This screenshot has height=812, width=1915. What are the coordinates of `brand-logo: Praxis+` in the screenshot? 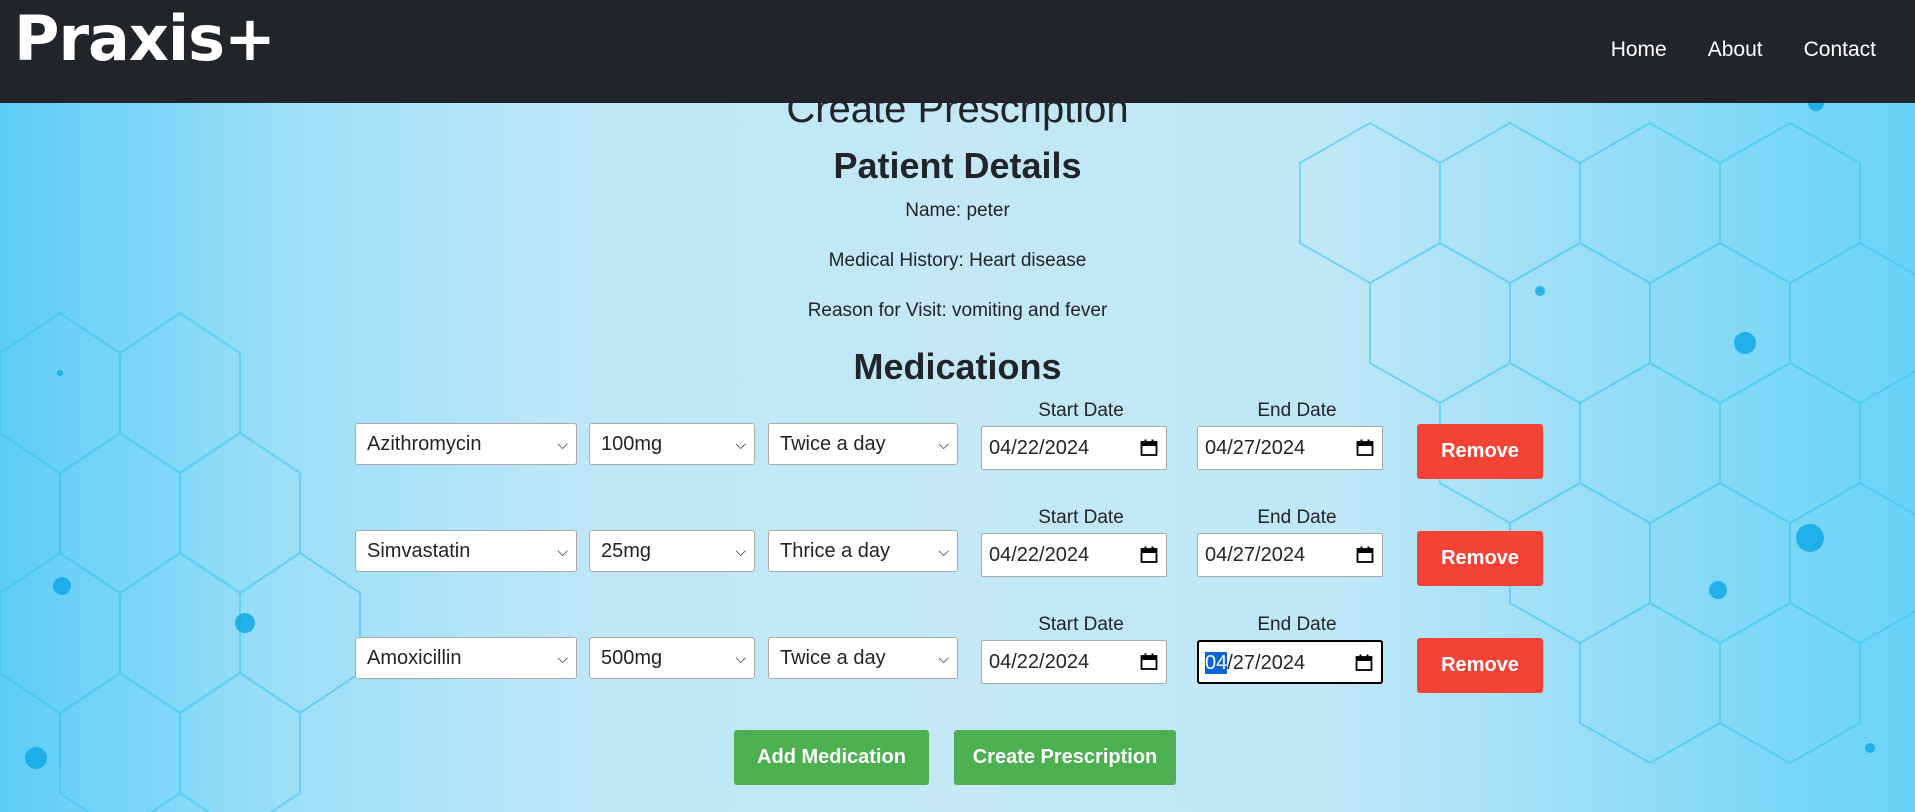 It's located at (145, 38).